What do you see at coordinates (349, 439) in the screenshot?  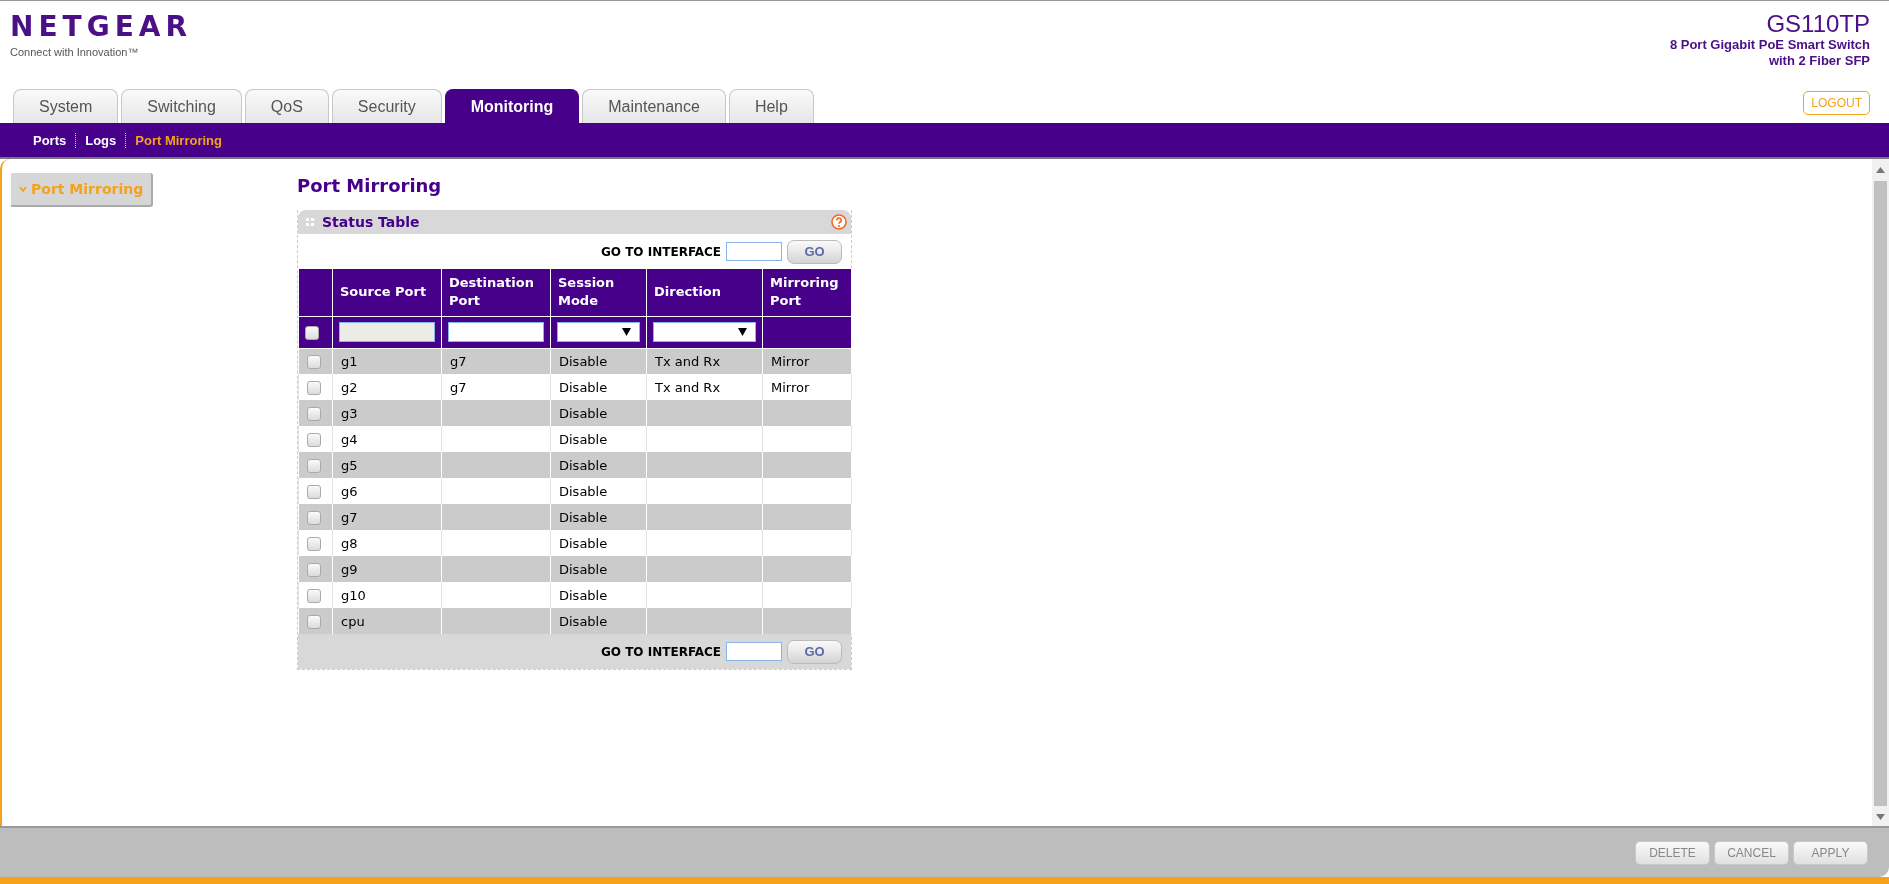 I see `table-cell: g4` at bounding box center [349, 439].